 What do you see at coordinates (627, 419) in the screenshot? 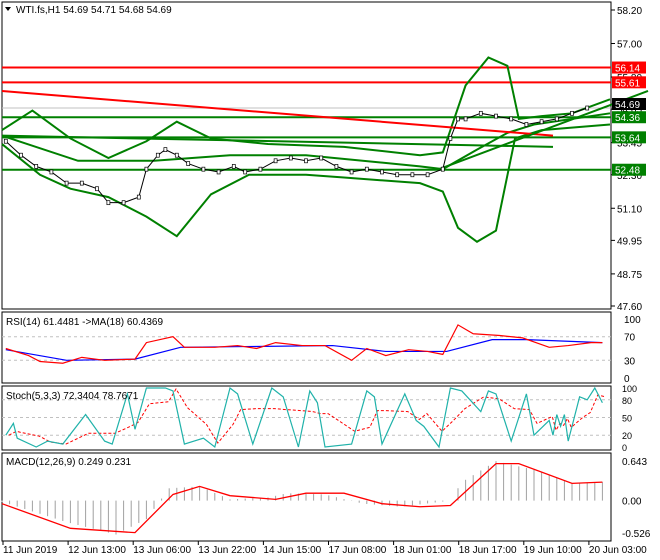
I see `stoch-tick-label: 50` at bounding box center [627, 419].